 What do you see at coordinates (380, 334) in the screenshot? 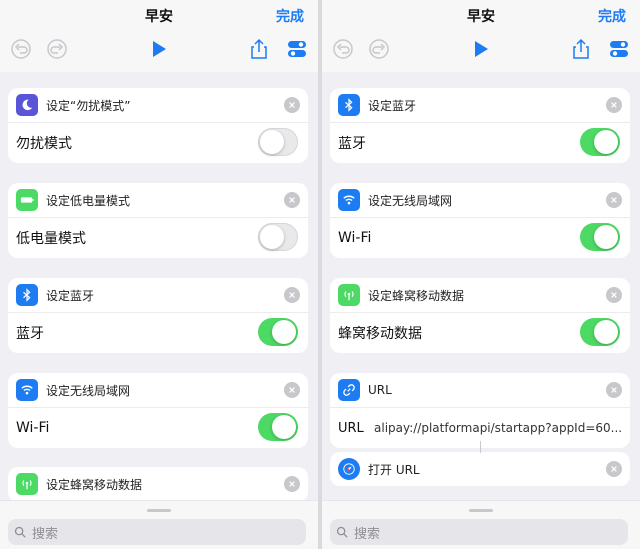
I see `row-label: 蜂窝移动数据` at bounding box center [380, 334].